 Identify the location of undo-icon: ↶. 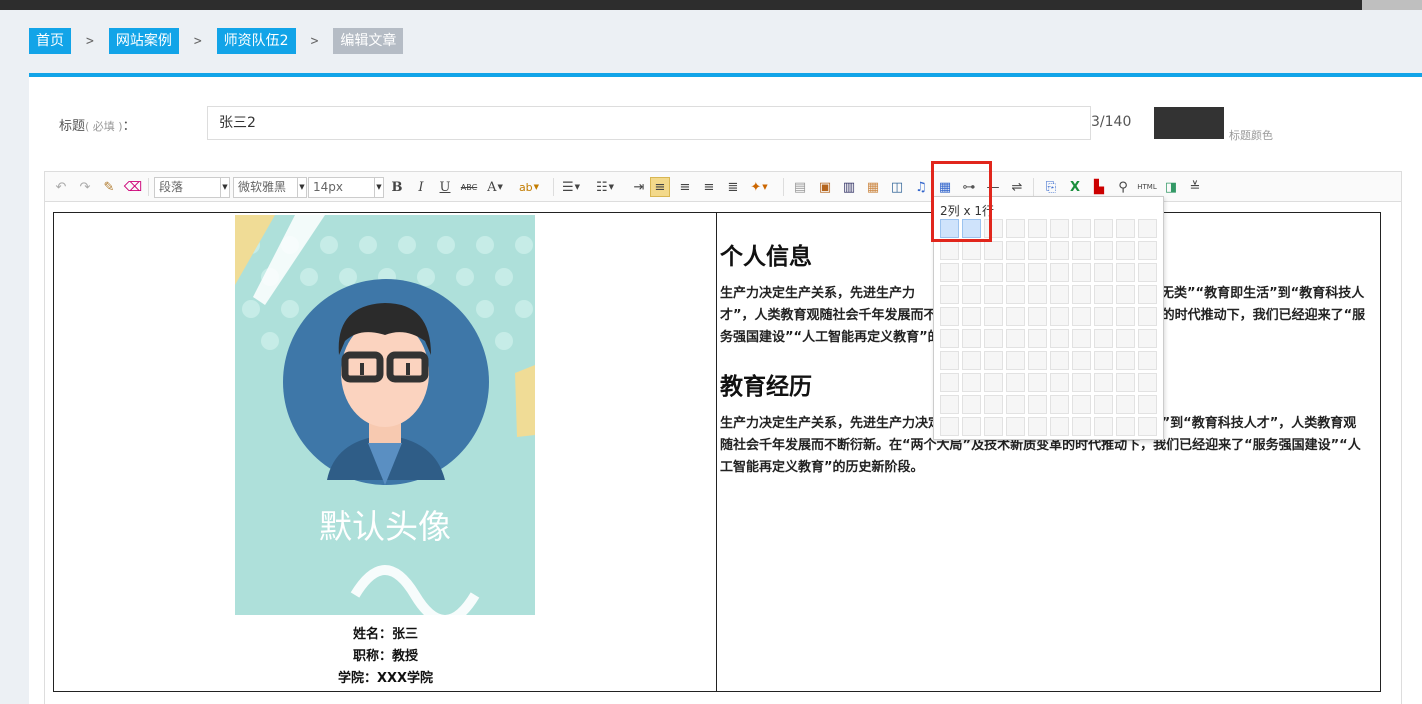
(61, 187).